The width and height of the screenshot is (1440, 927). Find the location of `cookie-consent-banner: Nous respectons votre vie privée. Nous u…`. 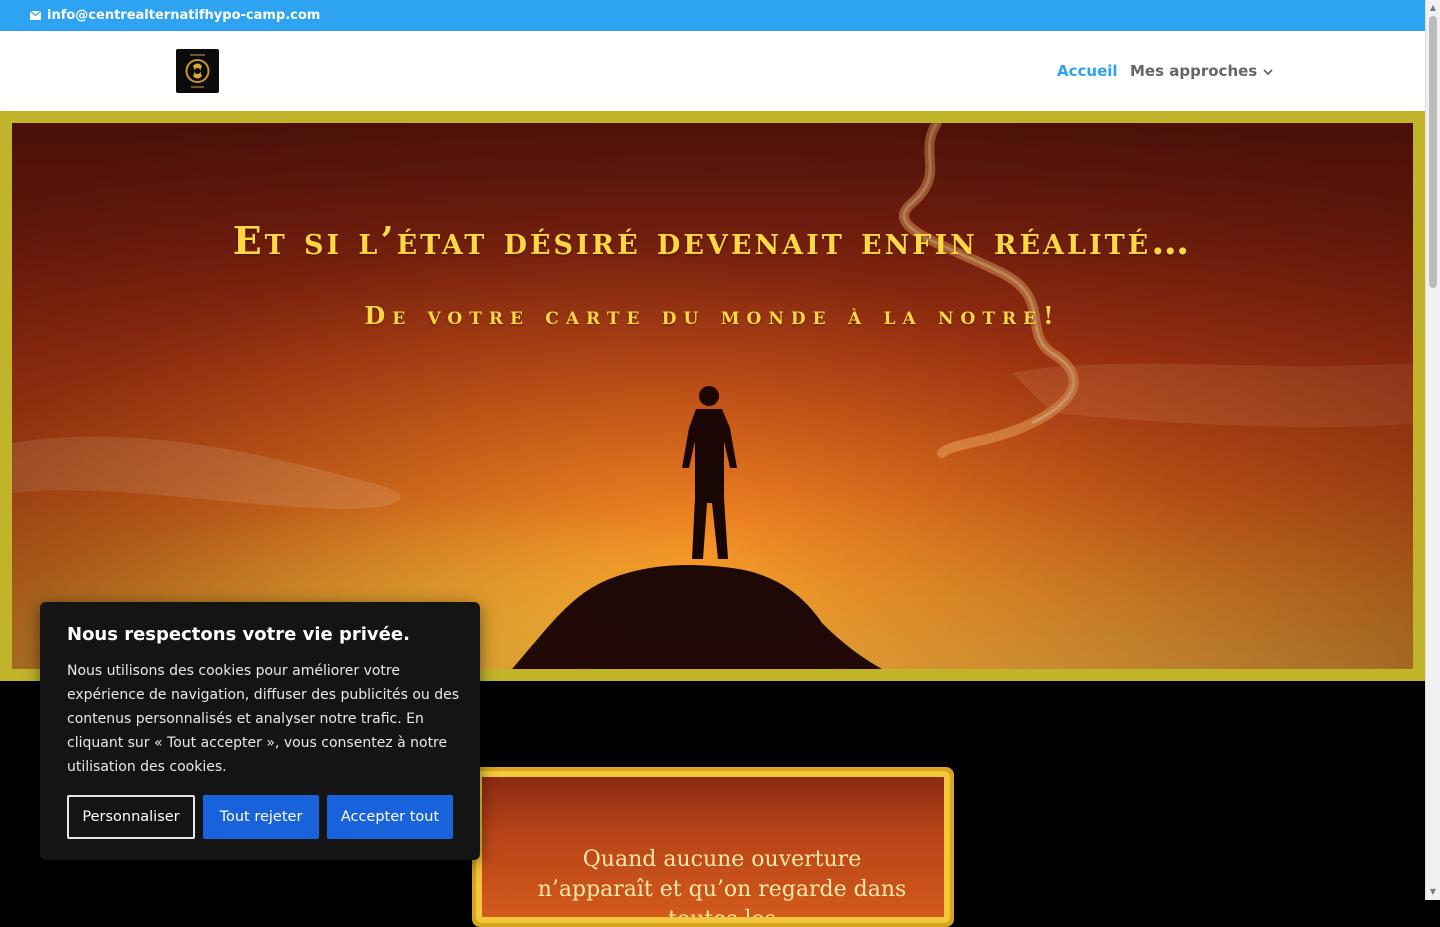

cookie-consent-banner: Nous respectons votre vie privée. Nous u… is located at coordinates (260, 731).